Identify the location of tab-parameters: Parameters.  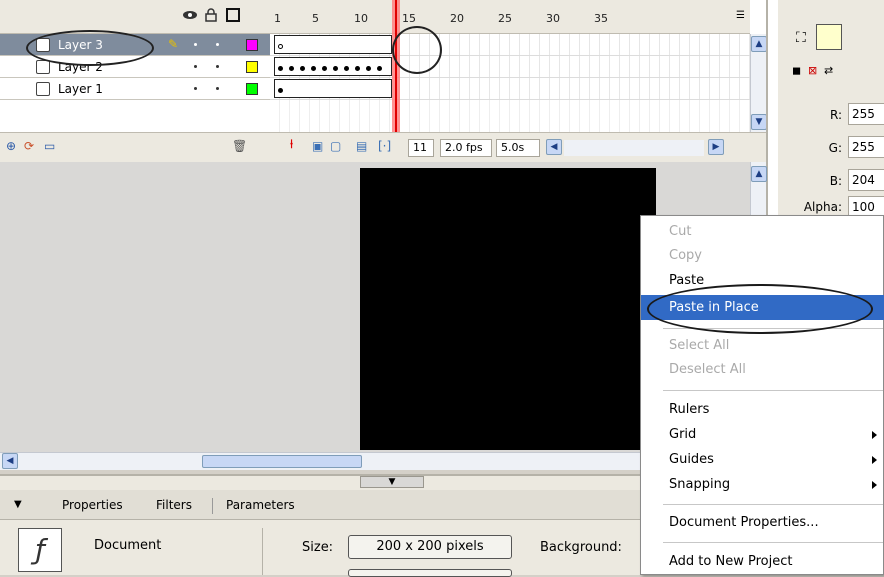
(260, 505).